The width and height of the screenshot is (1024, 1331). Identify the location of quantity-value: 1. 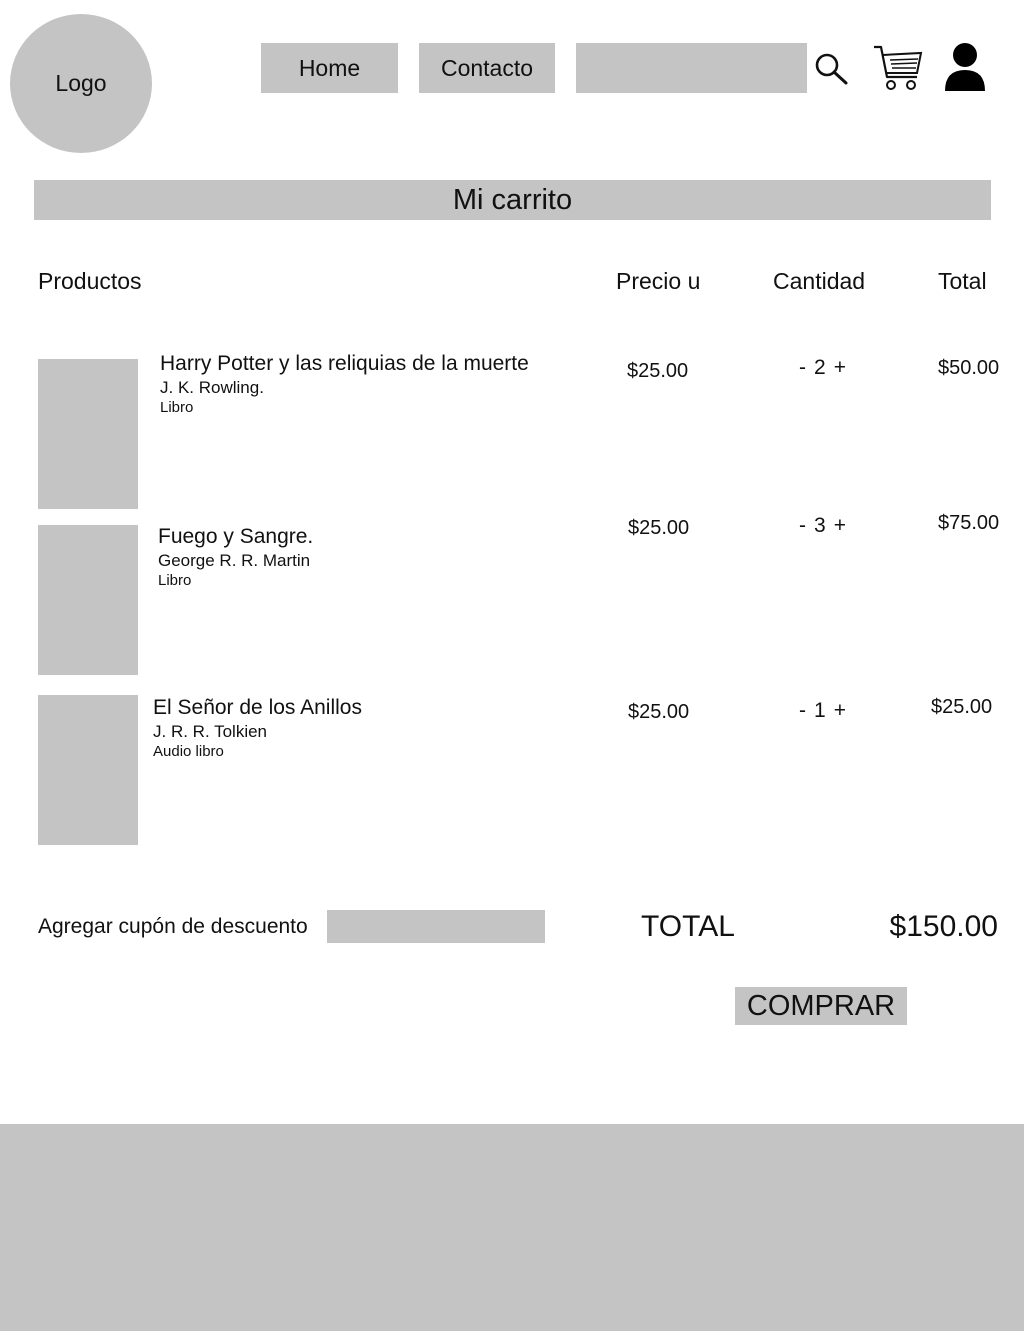
(820, 710).